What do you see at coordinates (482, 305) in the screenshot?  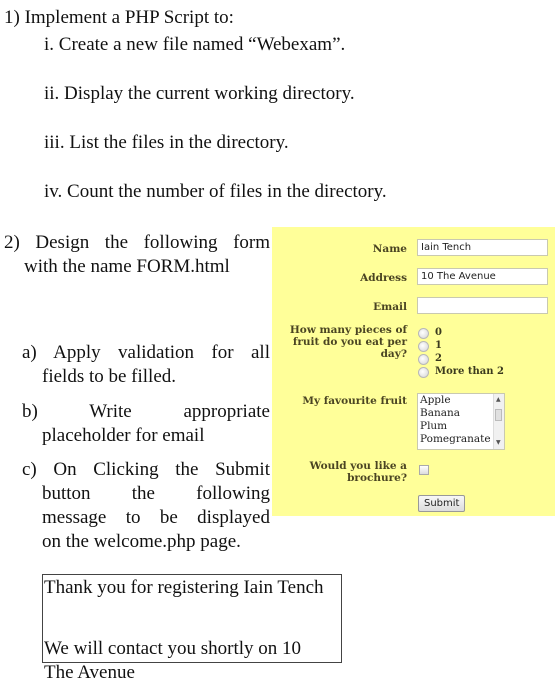 I see `email-input` at bounding box center [482, 305].